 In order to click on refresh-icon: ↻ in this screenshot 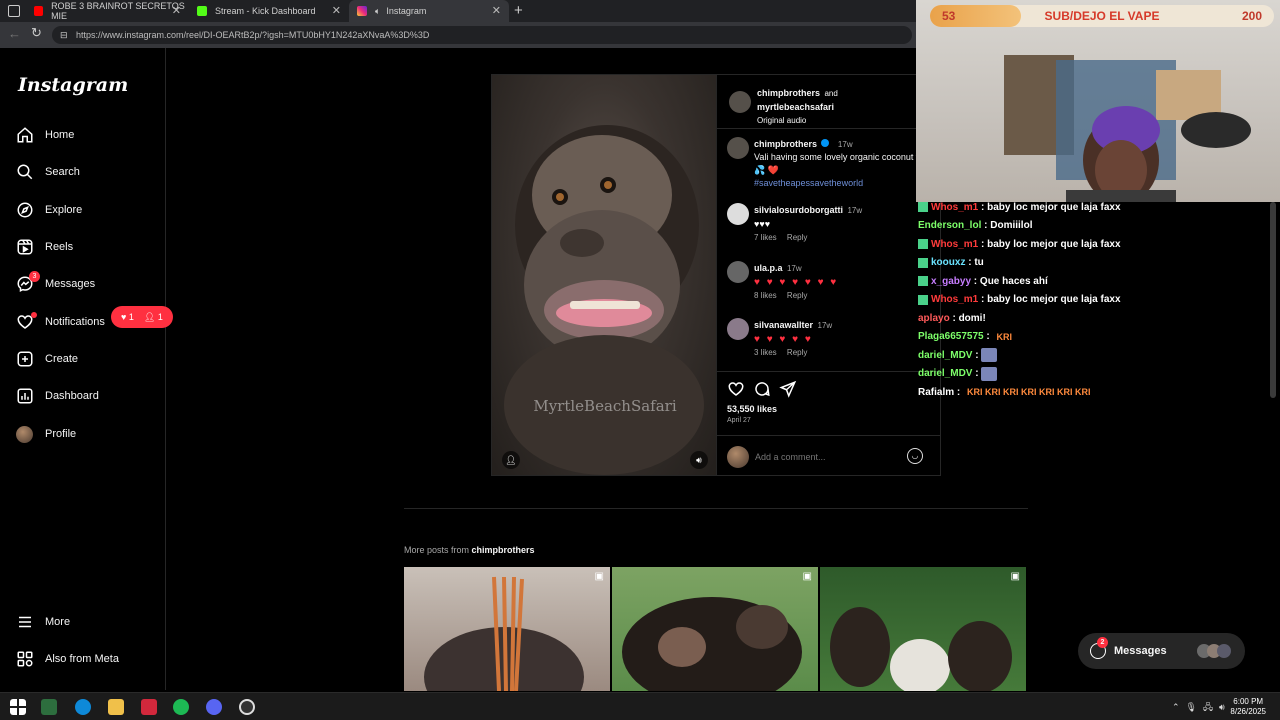, I will do `click(36, 33)`.